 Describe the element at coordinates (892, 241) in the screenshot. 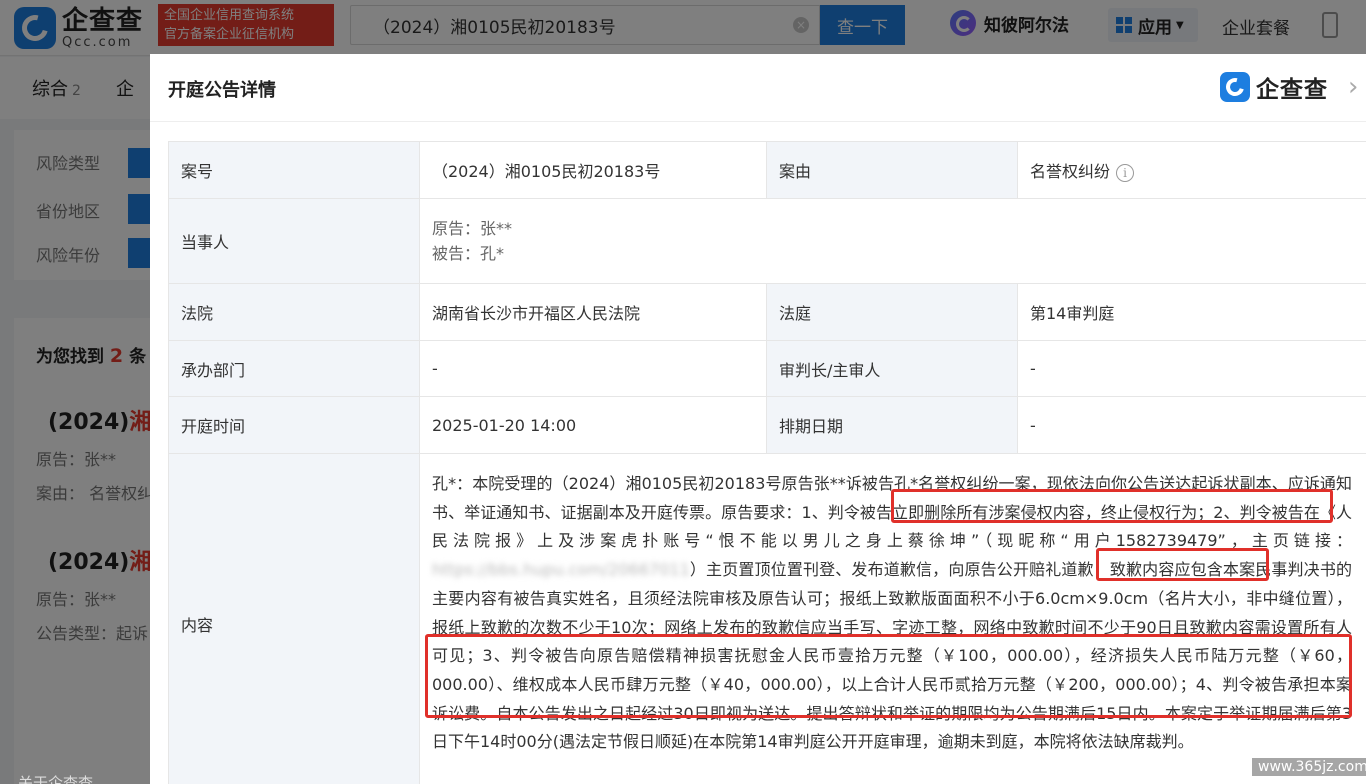

I see `parties-cell: 原告：张** 被告：孔*` at that location.